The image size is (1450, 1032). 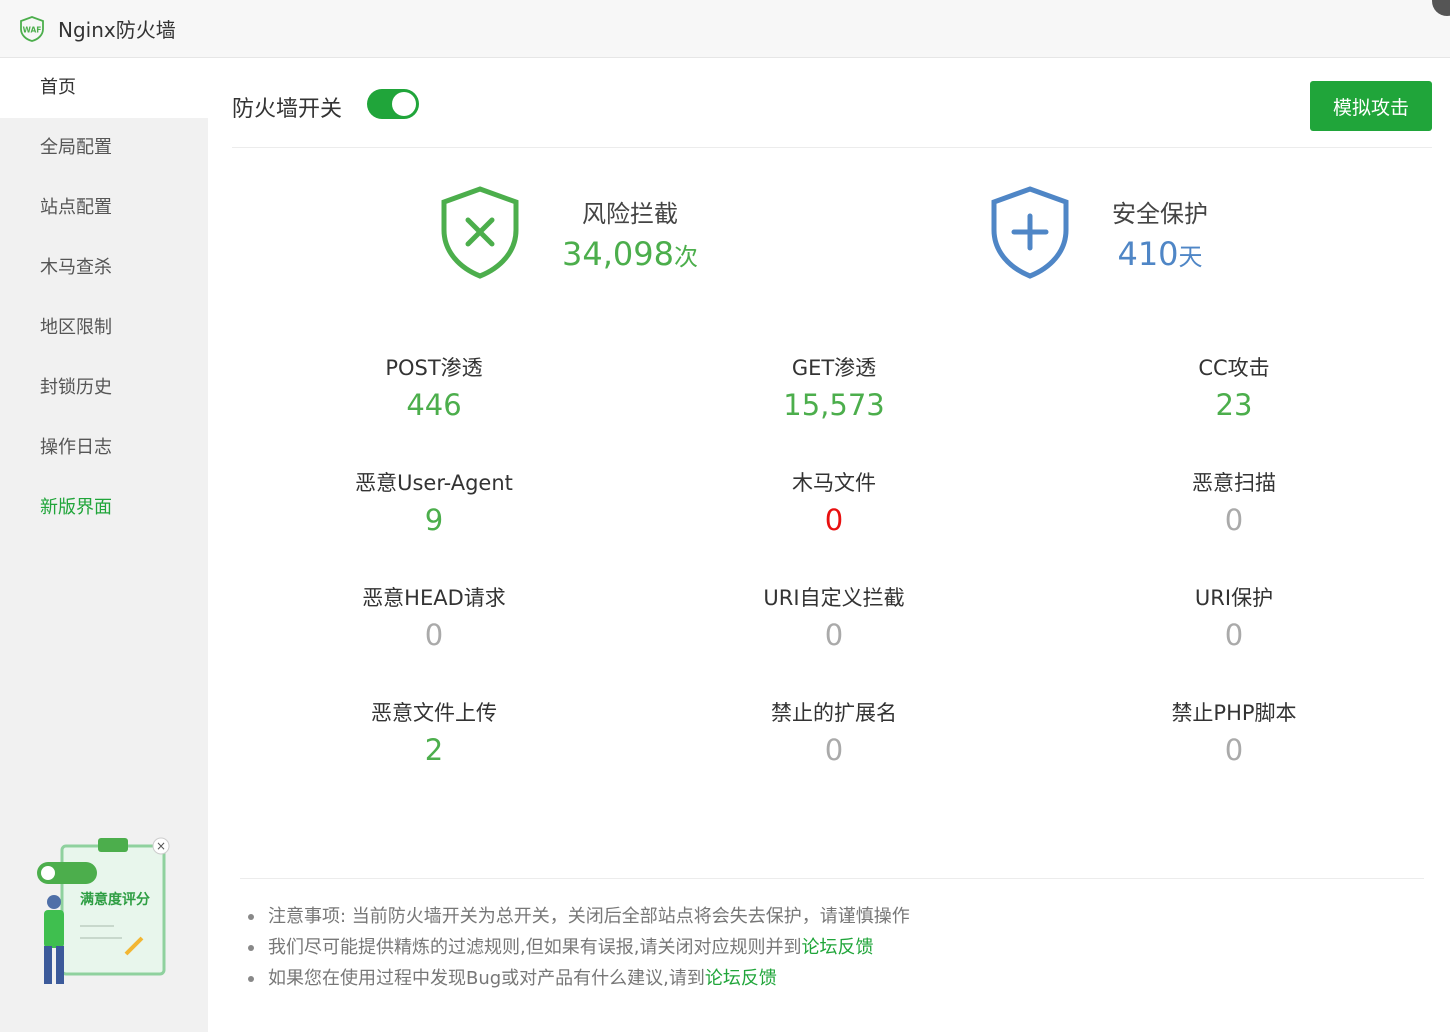 What do you see at coordinates (1234, 598) in the screenshot?
I see `stat-label: URI保护` at bounding box center [1234, 598].